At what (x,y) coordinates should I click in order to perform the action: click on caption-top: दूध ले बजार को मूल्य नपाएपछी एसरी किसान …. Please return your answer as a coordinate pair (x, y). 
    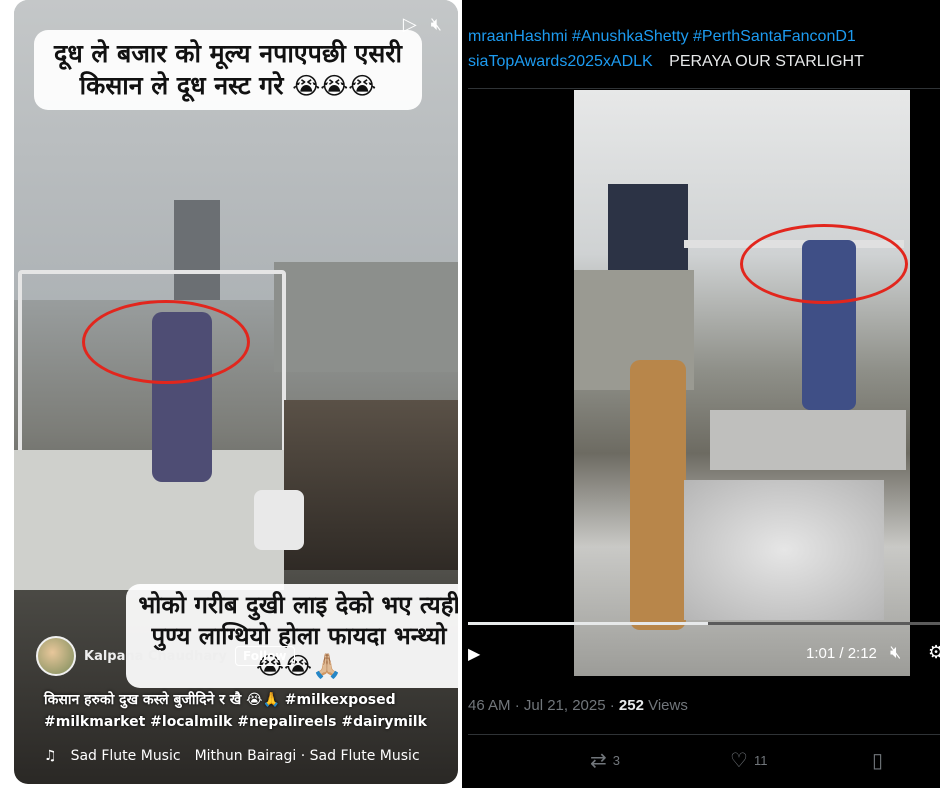
    Looking at the image, I should click on (228, 70).